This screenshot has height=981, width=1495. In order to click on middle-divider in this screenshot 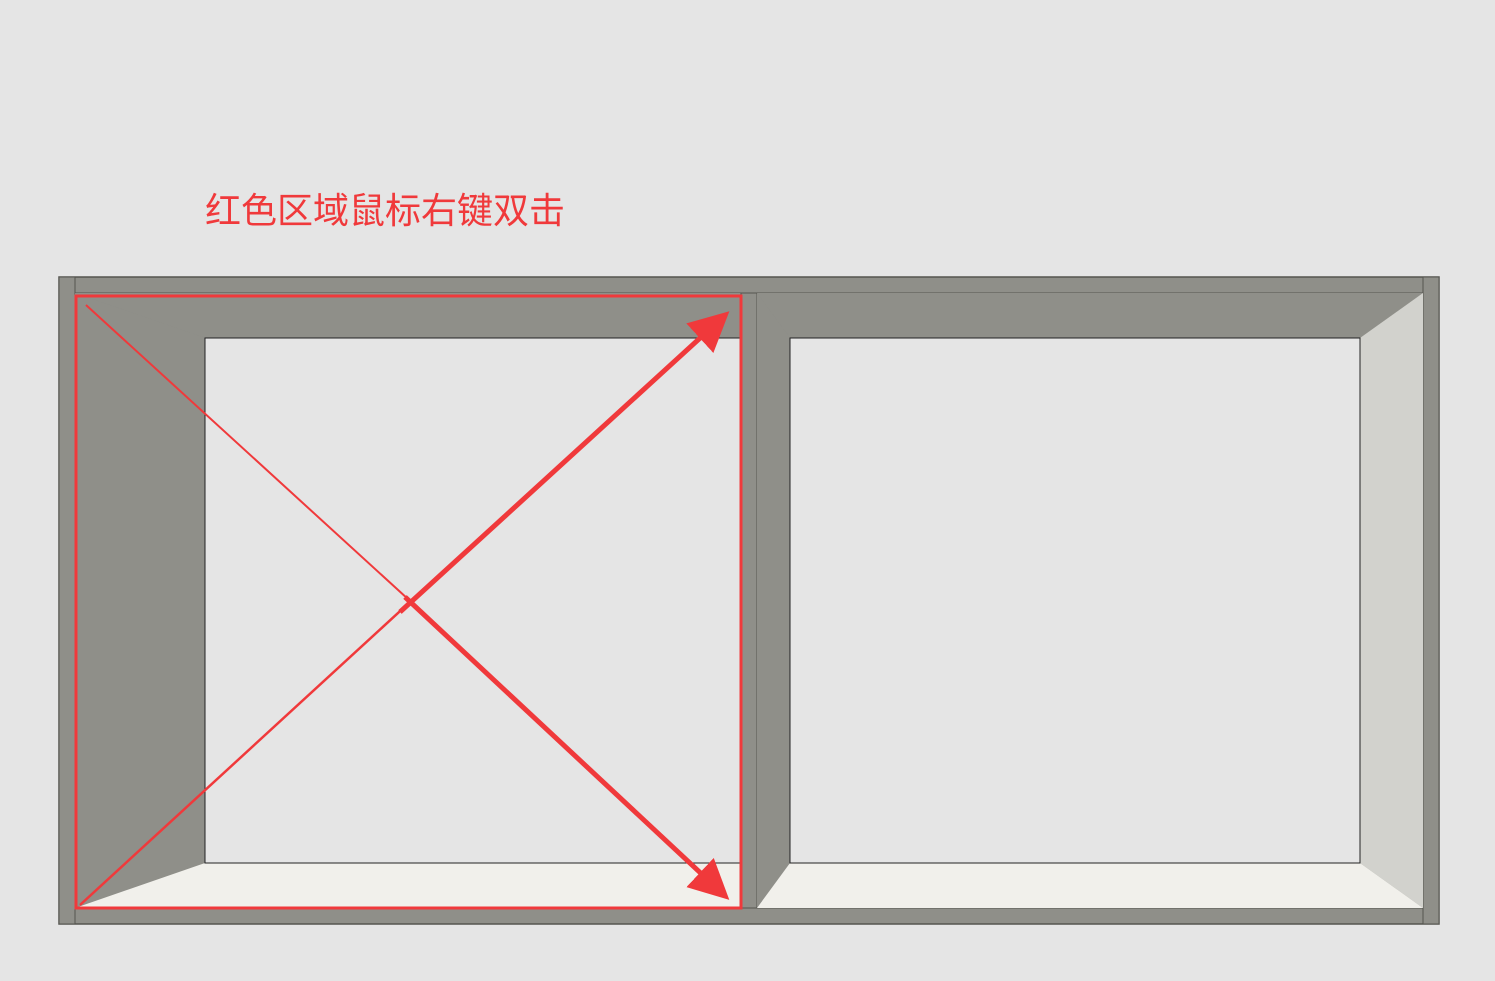, I will do `click(749, 600)`.